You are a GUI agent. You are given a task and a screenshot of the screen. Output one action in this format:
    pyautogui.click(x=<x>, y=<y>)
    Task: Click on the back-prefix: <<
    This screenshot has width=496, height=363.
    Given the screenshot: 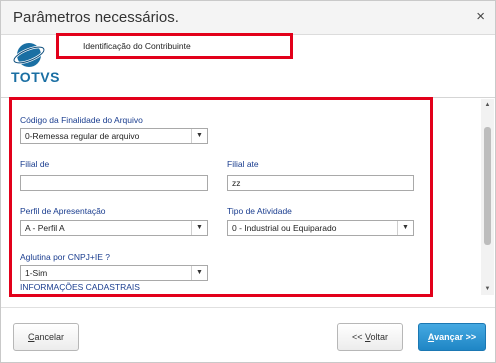 What is the action you would take?
    pyautogui.click(x=358, y=337)
    